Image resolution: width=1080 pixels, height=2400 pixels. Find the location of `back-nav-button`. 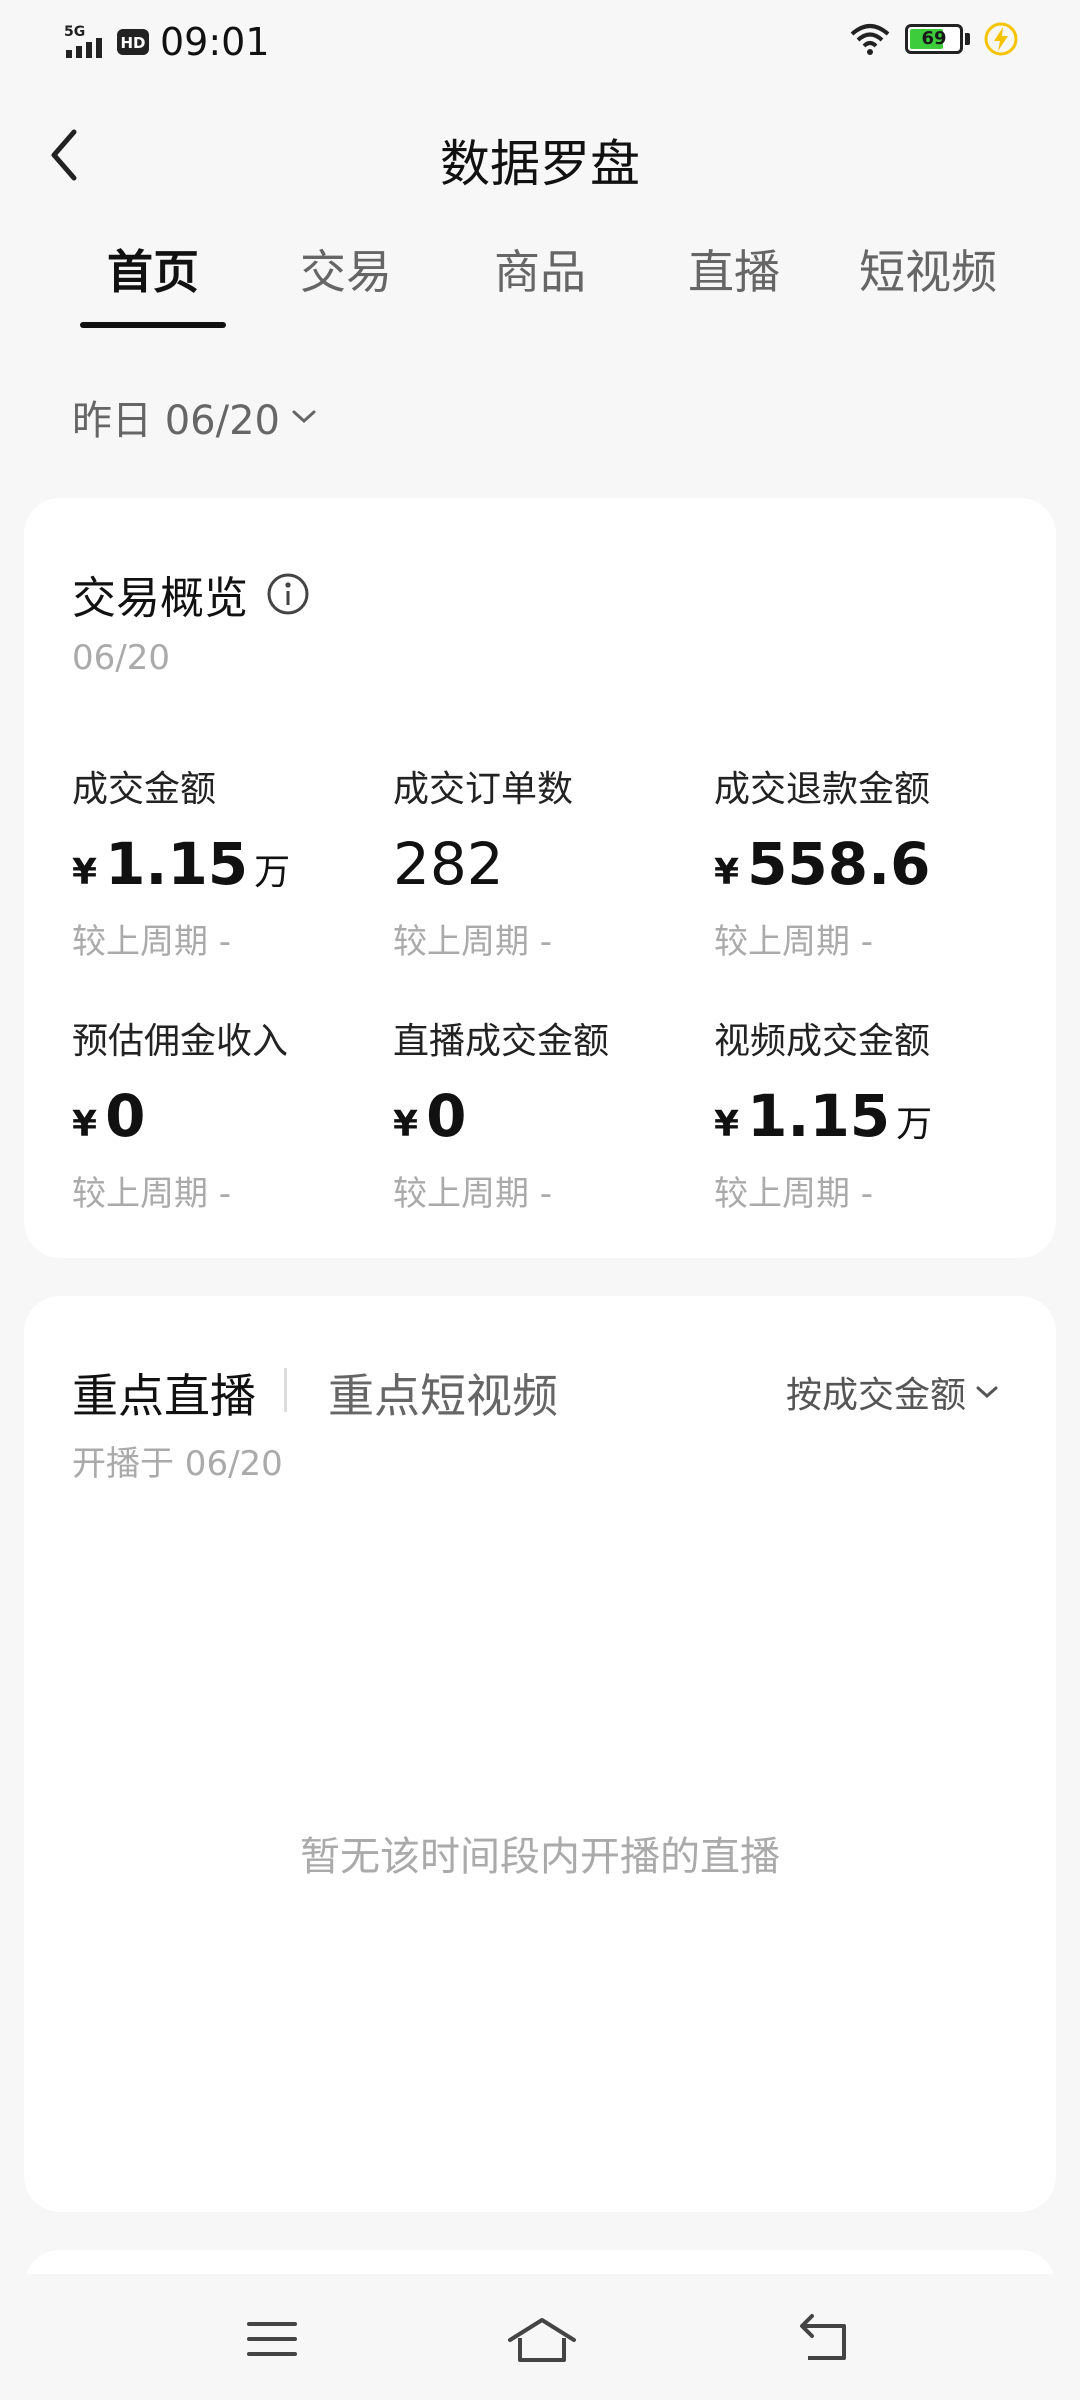

back-nav-button is located at coordinates (824, 2339).